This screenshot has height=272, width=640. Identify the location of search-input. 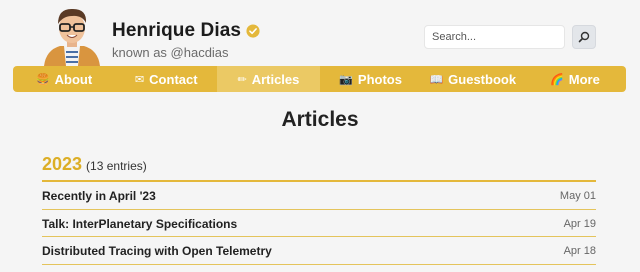
(494, 37).